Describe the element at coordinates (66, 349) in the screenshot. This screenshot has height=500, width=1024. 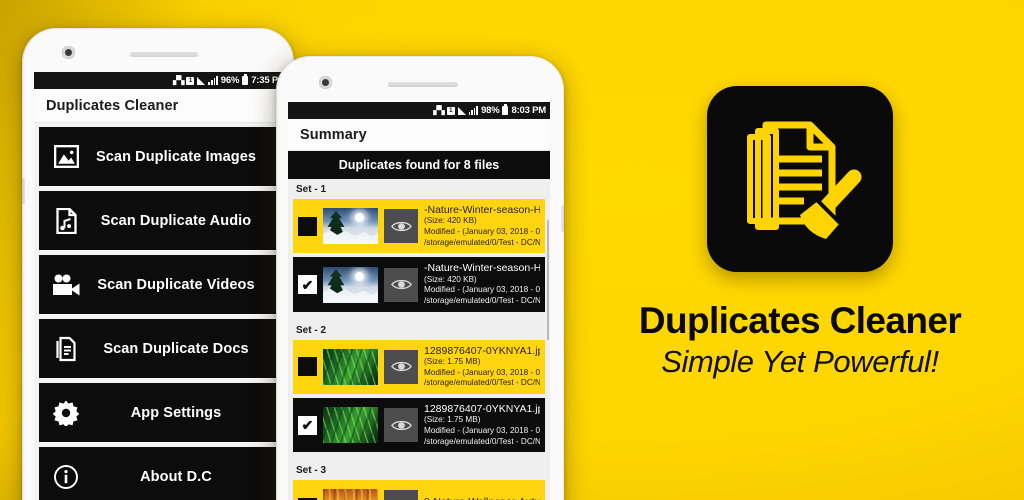
I see `document-icon` at that location.